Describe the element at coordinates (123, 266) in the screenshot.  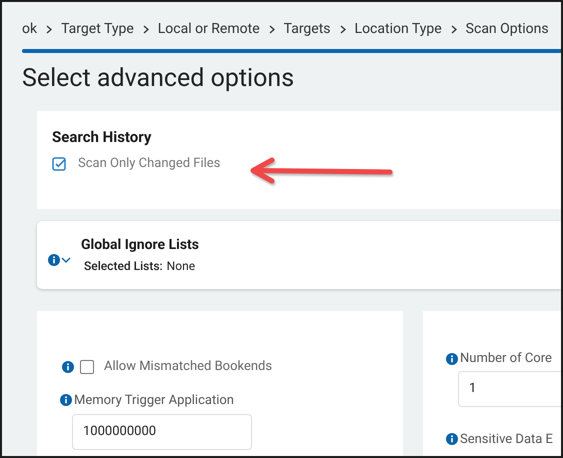
I see `selected-lists-label: Selected Lists:` at that location.